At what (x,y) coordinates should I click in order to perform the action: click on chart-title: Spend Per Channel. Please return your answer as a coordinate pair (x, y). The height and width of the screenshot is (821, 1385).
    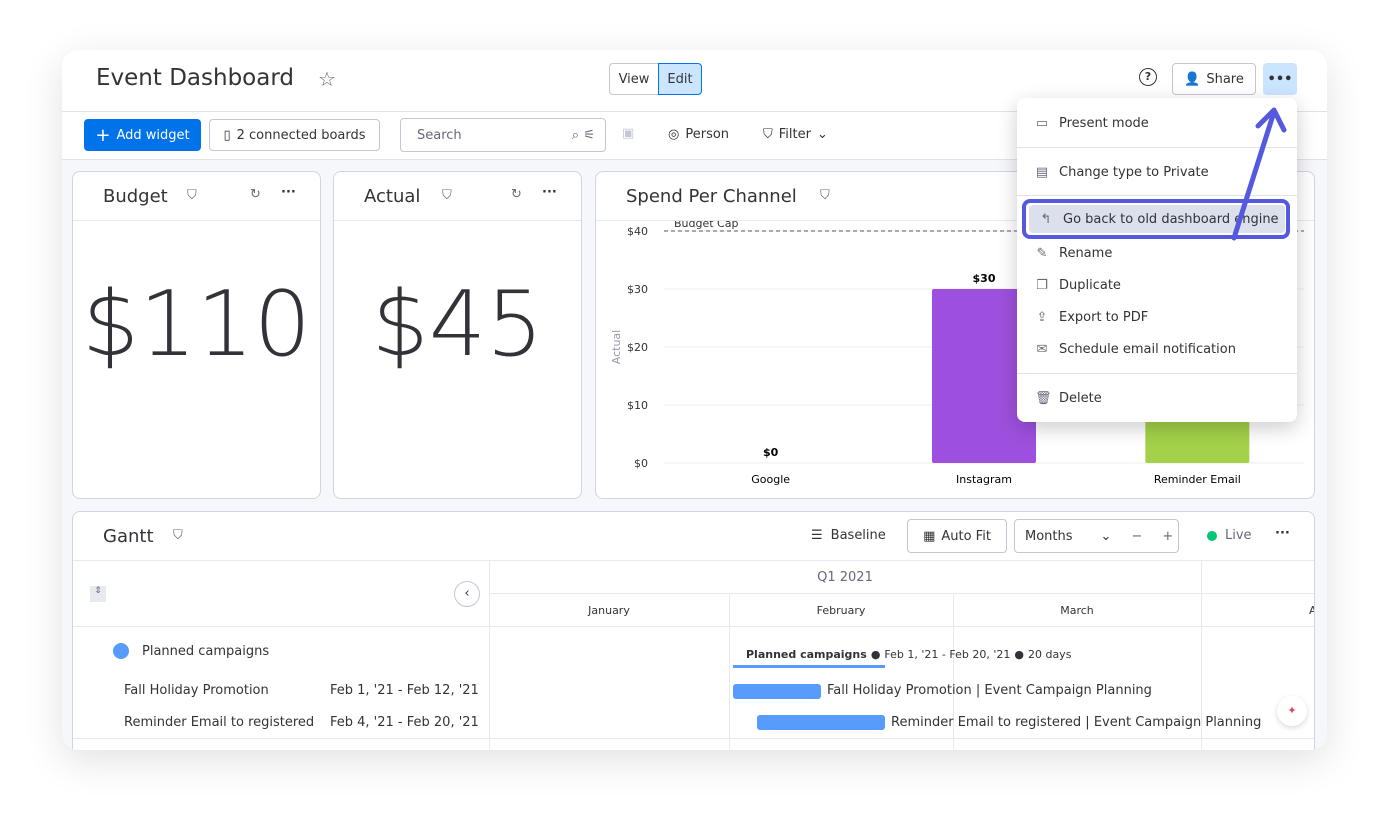
    Looking at the image, I should click on (711, 196).